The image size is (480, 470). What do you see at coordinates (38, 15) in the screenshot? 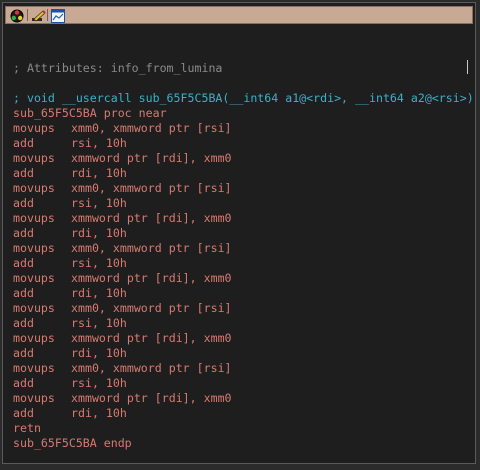
I see `edit-pencil-icon` at bounding box center [38, 15].